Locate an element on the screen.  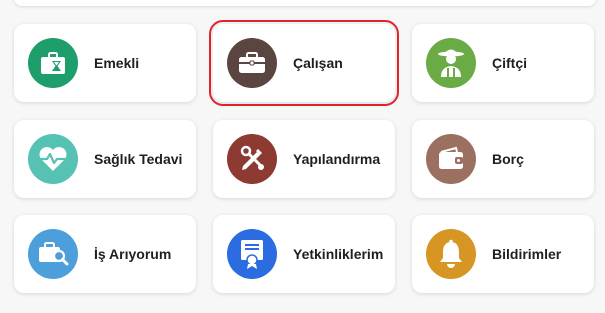
card-saglik-tedavi: Sağlık Tedavi is located at coordinates (105, 159).